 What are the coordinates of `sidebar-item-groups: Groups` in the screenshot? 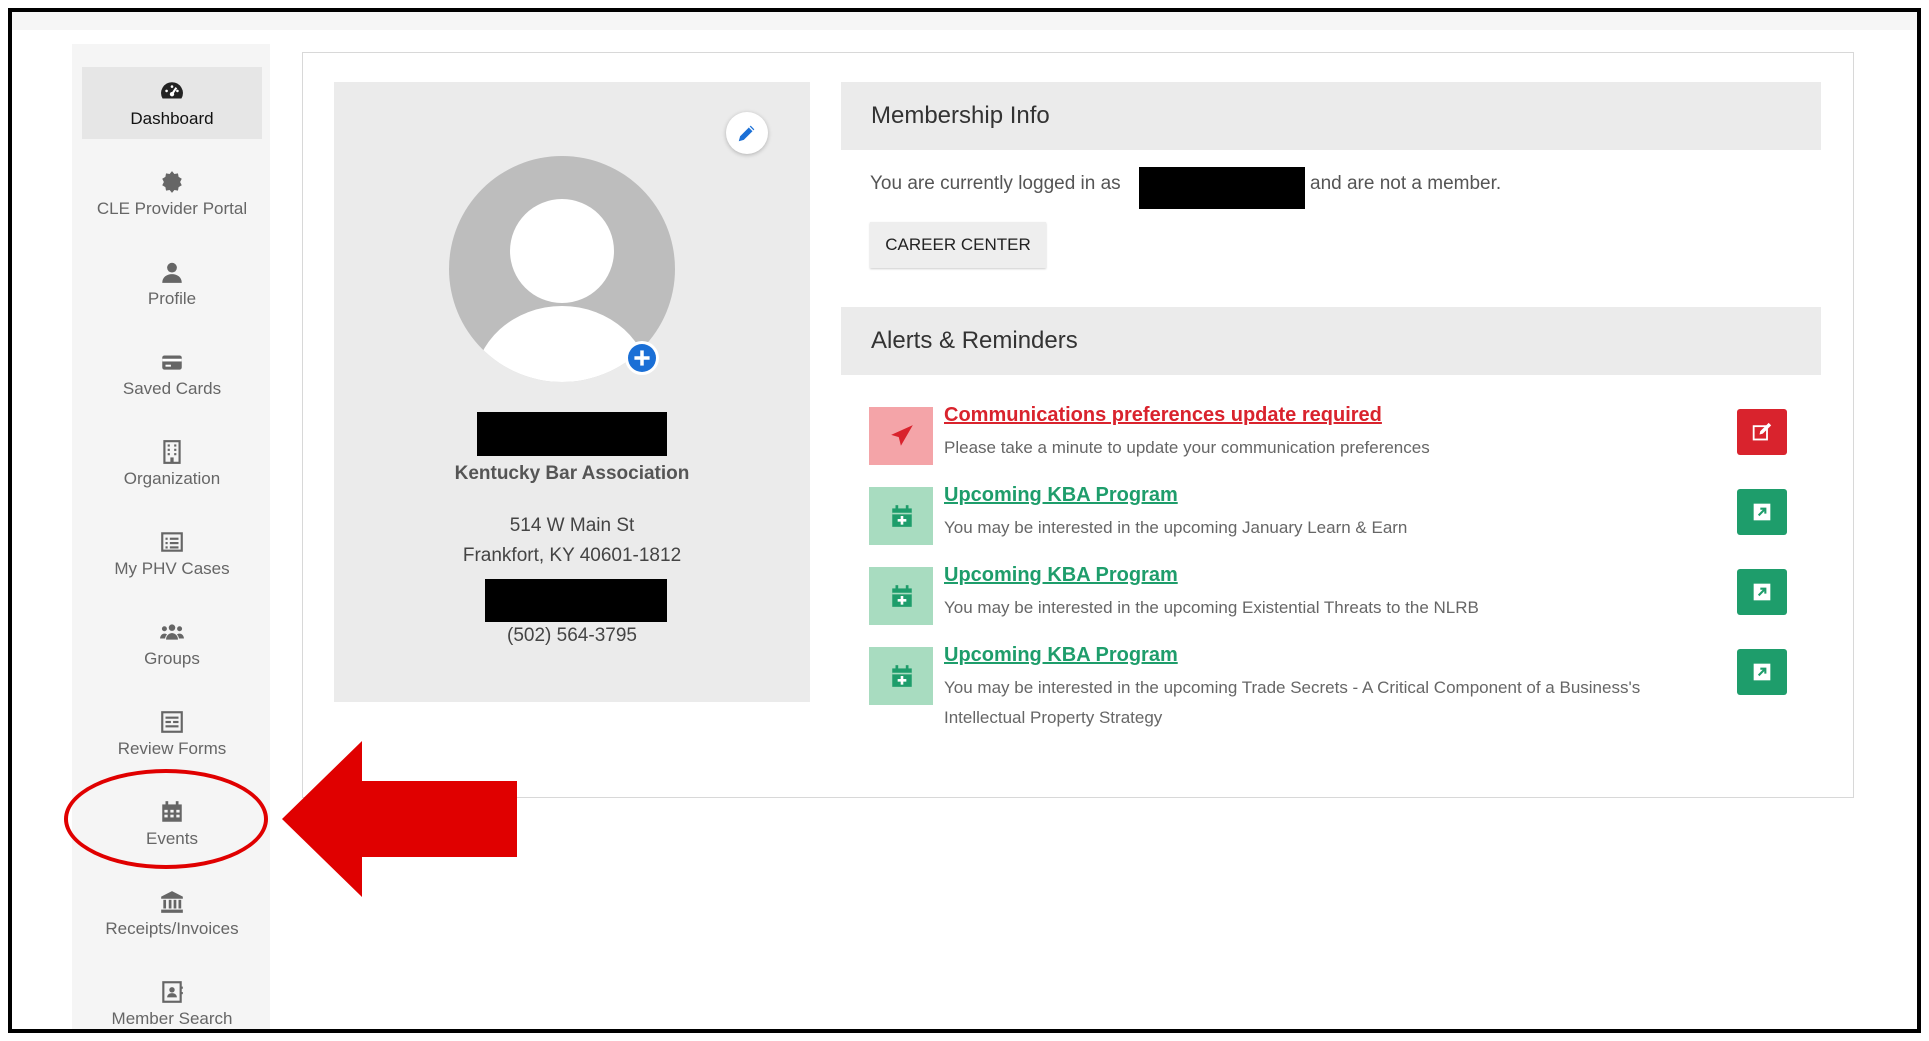 It's located at (172, 643).